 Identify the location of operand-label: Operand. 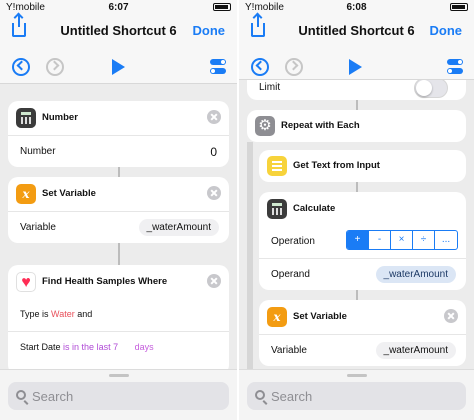
(290, 274).